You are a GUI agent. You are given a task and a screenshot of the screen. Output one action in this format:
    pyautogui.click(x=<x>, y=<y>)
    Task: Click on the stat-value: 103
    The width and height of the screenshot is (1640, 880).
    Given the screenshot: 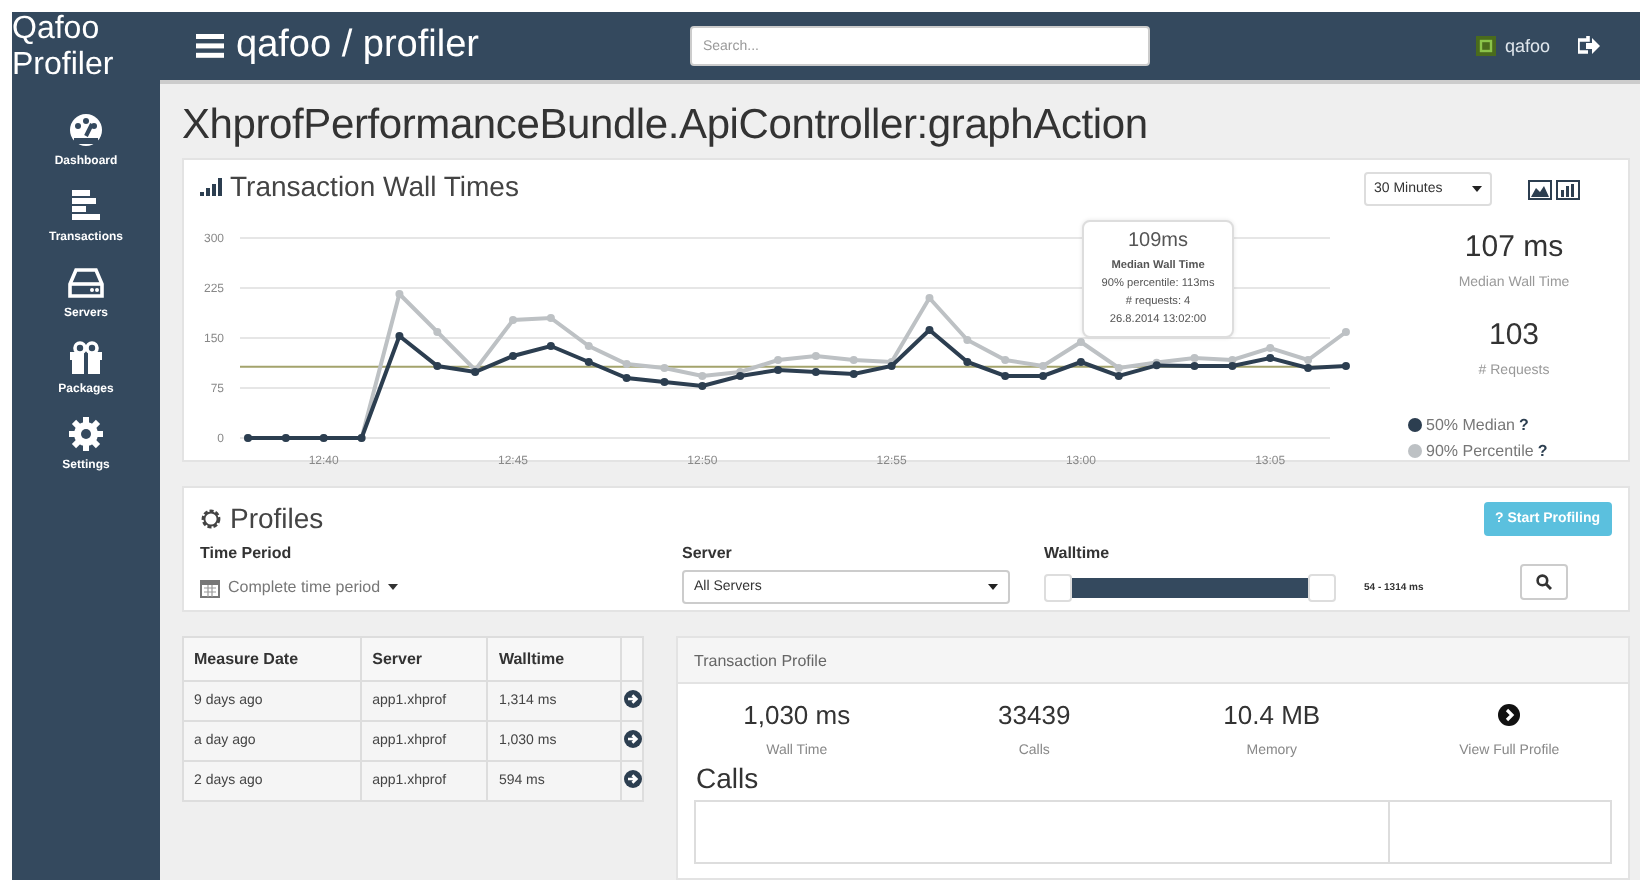 What is the action you would take?
    pyautogui.click(x=1514, y=335)
    